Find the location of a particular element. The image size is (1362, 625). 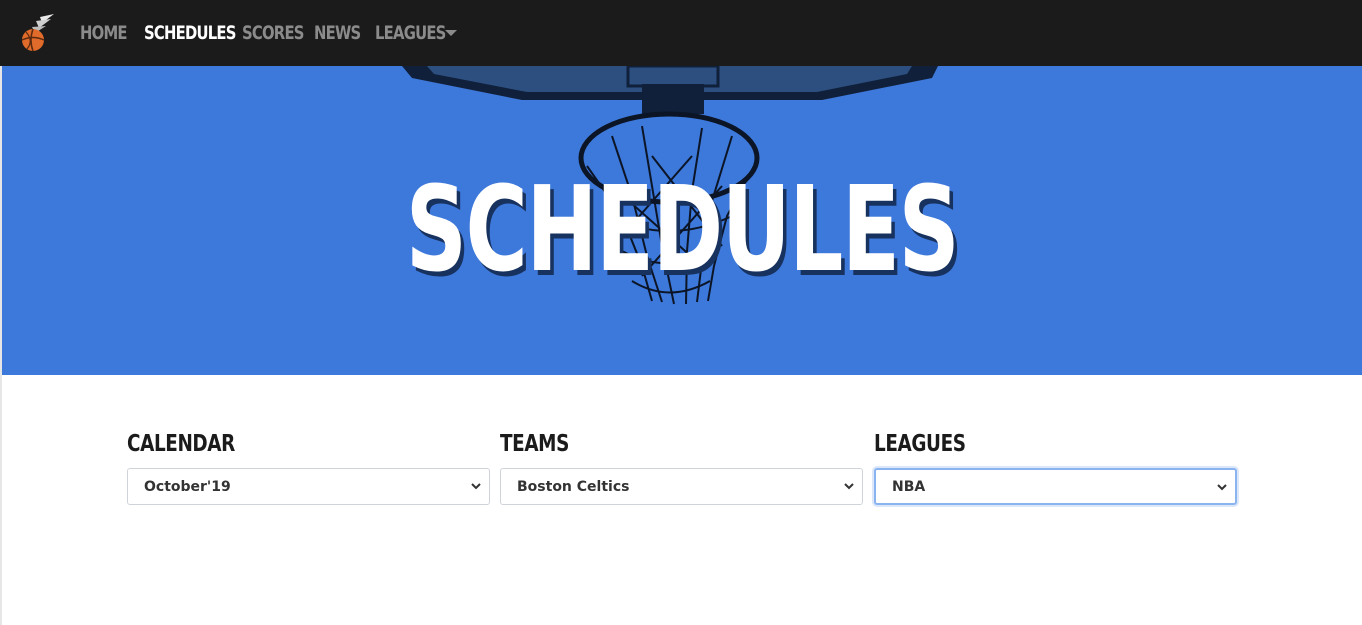

calendar-label: CALENDAR is located at coordinates (181, 444).